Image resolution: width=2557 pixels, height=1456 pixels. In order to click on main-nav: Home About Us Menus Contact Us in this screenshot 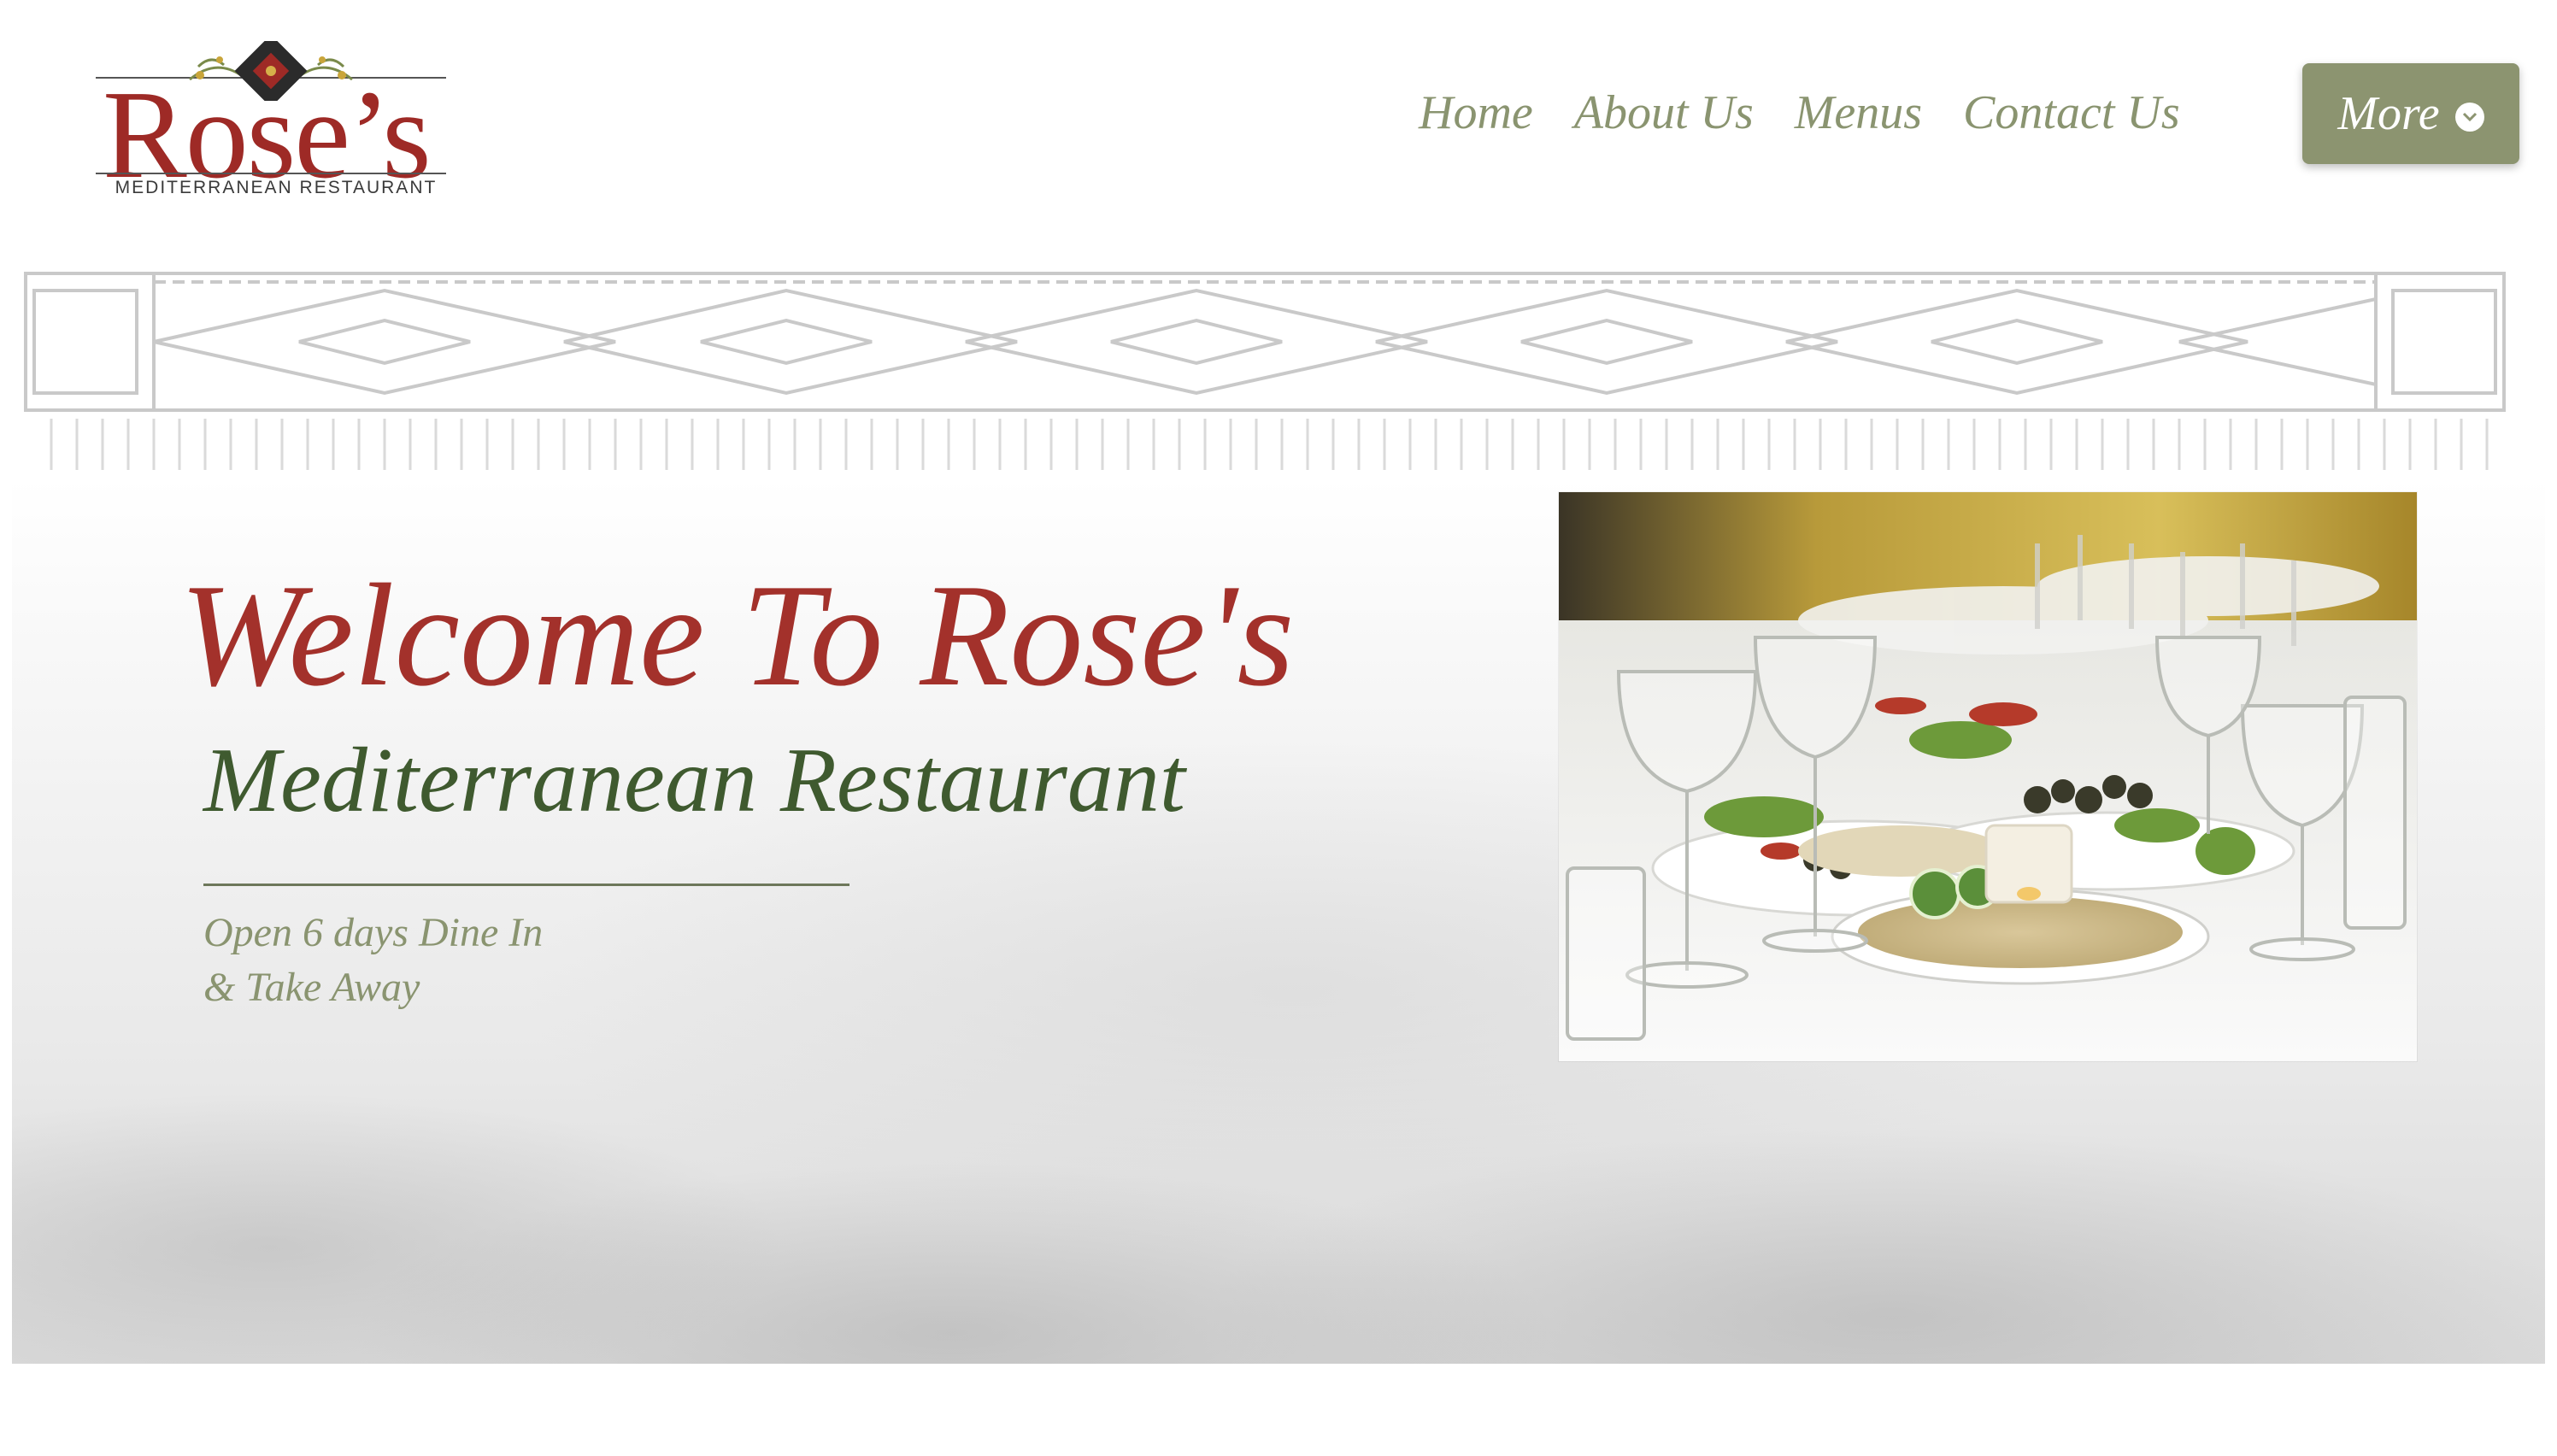, I will do `click(1799, 113)`.